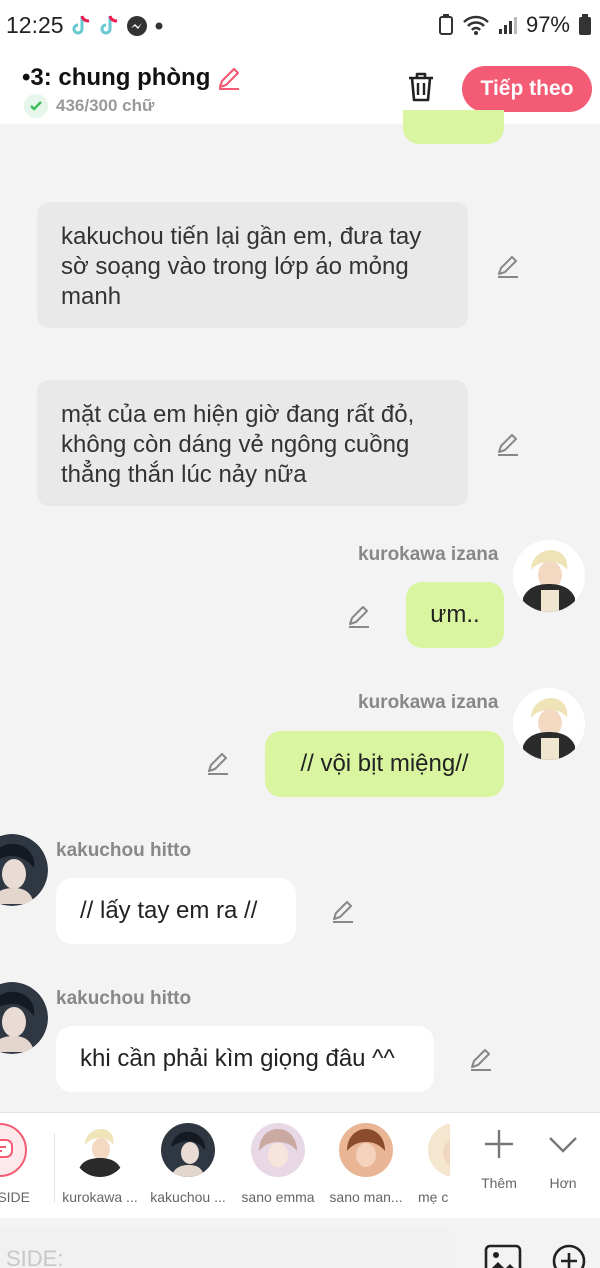 This screenshot has height=1268, width=600. Describe the element at coordinates (559, 1159) in the screenshot. I see `more-button: Hơn` at that location.